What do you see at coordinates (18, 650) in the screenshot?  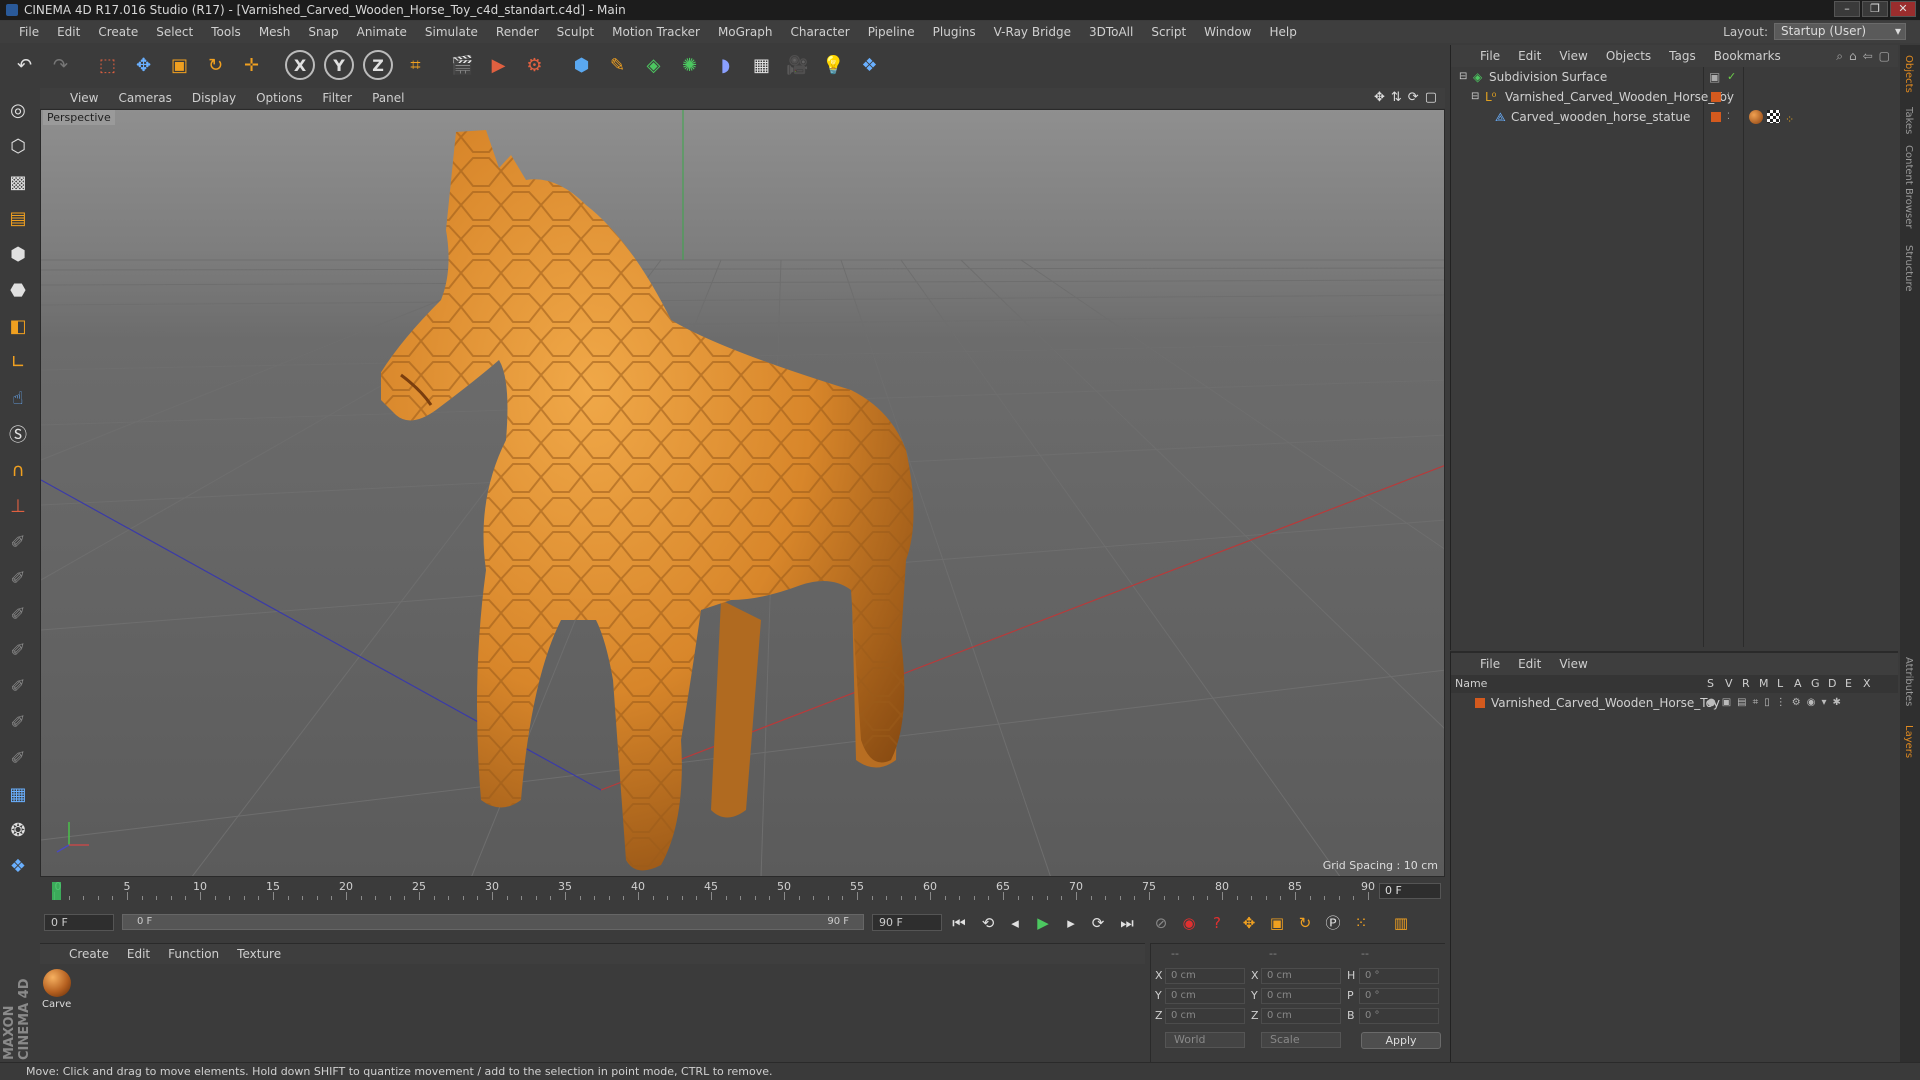 I see `sculpt-brush-4-icon: ✐` at bounding box center [18, 650].